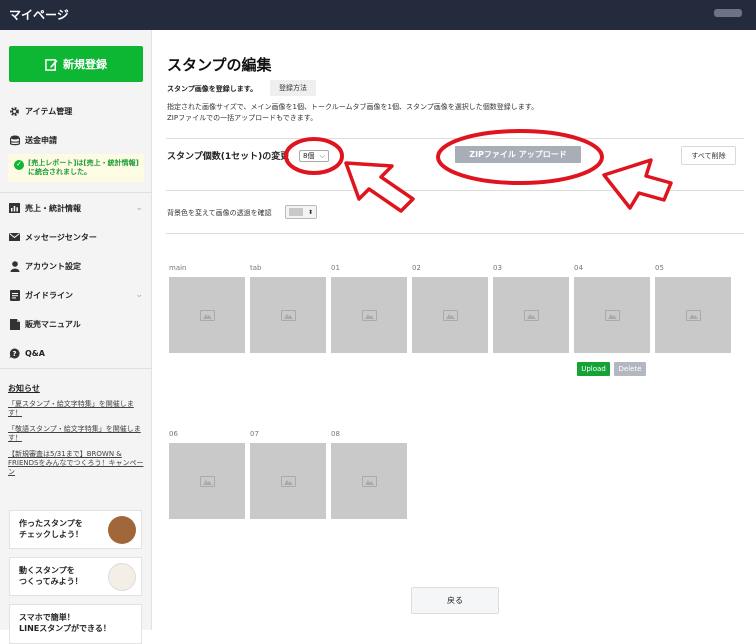 Image resolution: width=756 pixels, height=644 pixels. What do you see at coordinates (14, 140) in the screenshot?
I see `database-icon` at bounding box center [14, 140].